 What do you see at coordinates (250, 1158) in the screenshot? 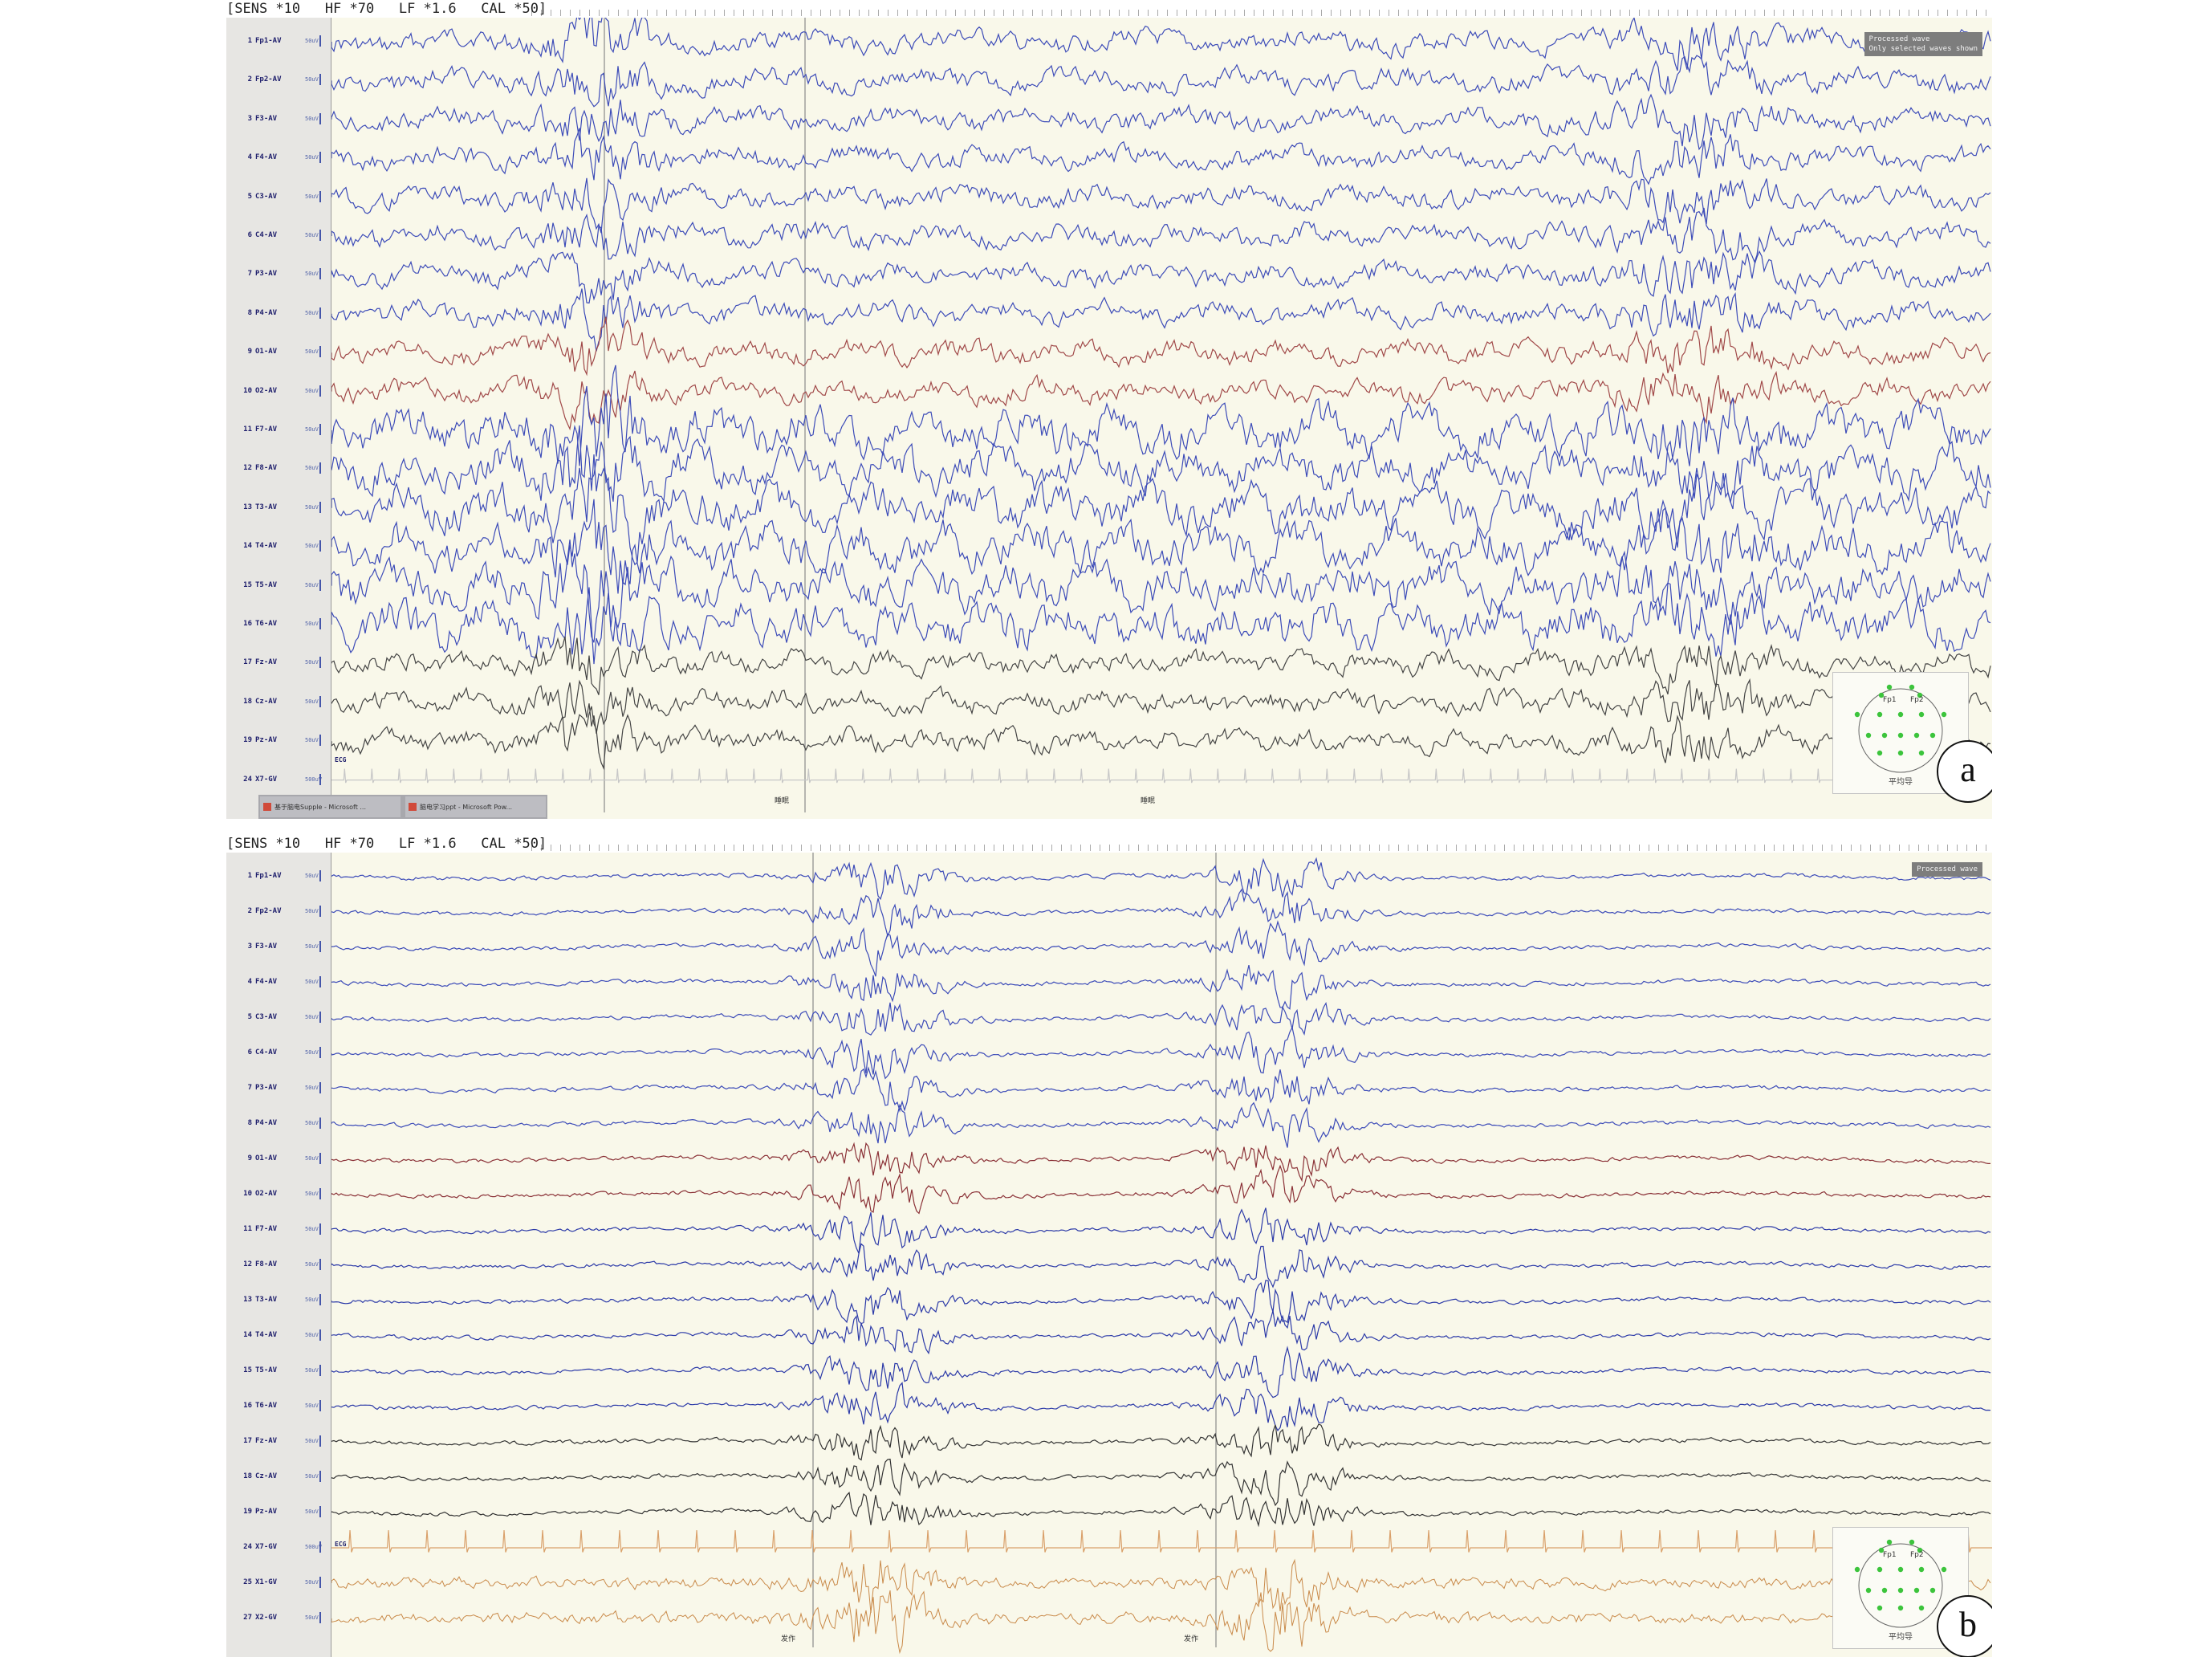
I see `channel-number: 9` at bounding box center [250, 1158].